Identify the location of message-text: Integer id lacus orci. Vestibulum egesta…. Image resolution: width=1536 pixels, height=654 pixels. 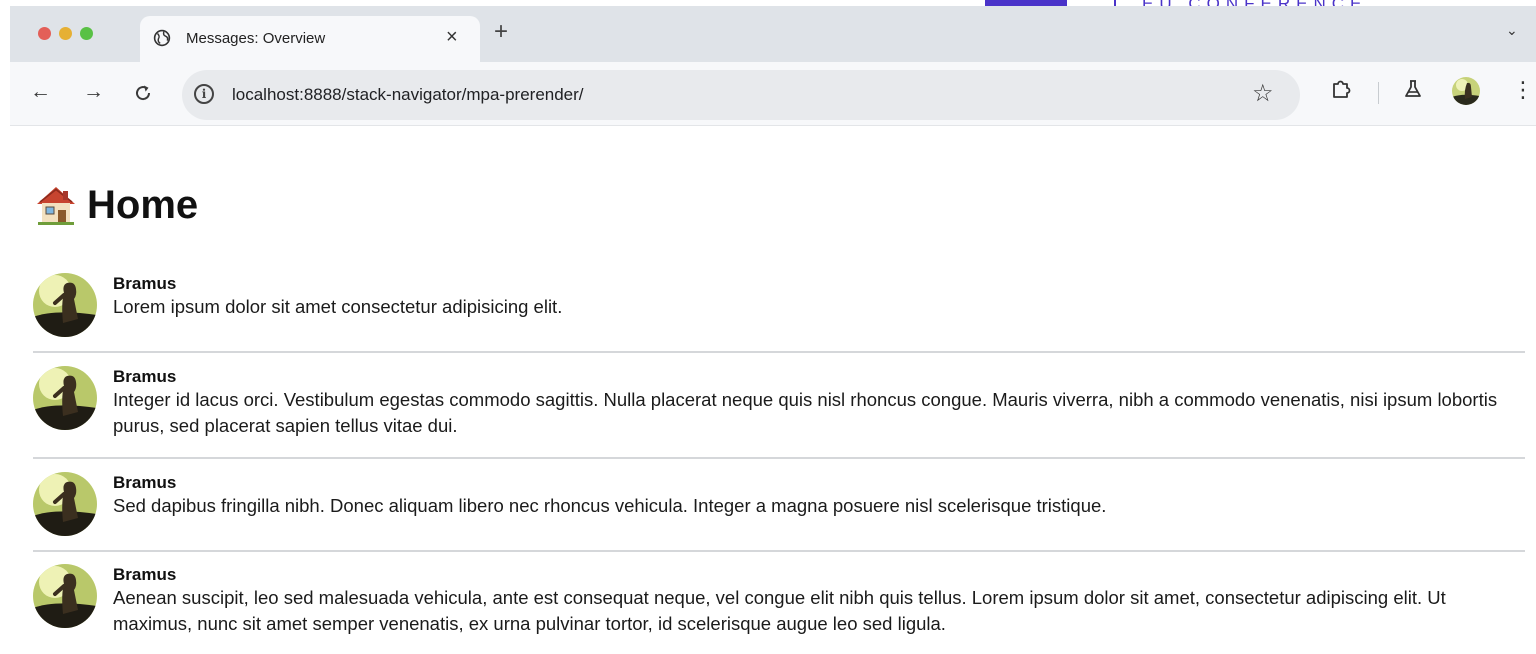
(805, 412).